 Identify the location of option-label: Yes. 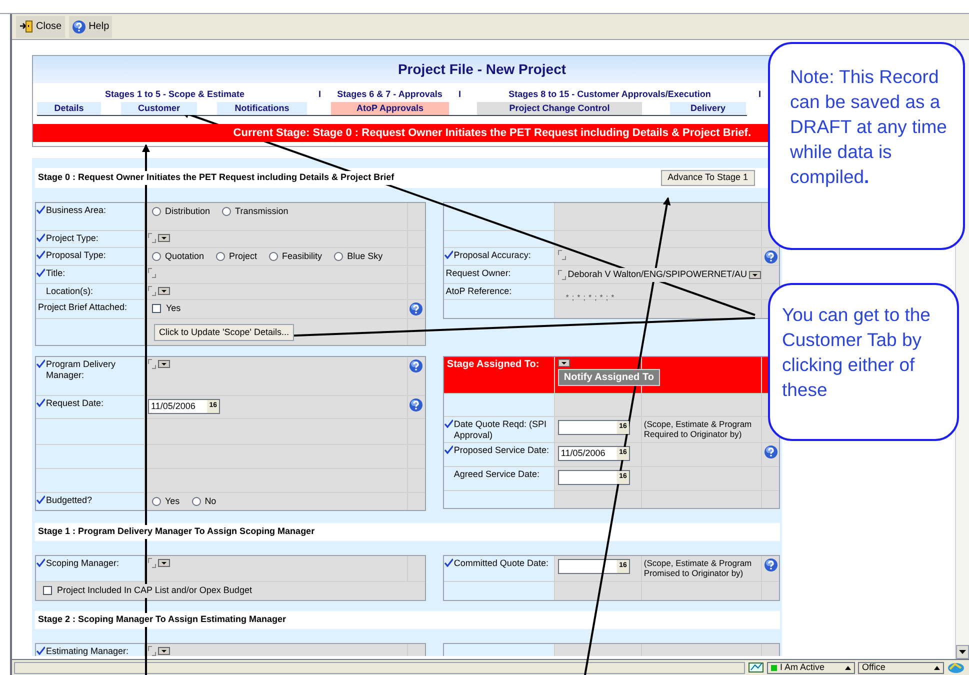
(172, 501).